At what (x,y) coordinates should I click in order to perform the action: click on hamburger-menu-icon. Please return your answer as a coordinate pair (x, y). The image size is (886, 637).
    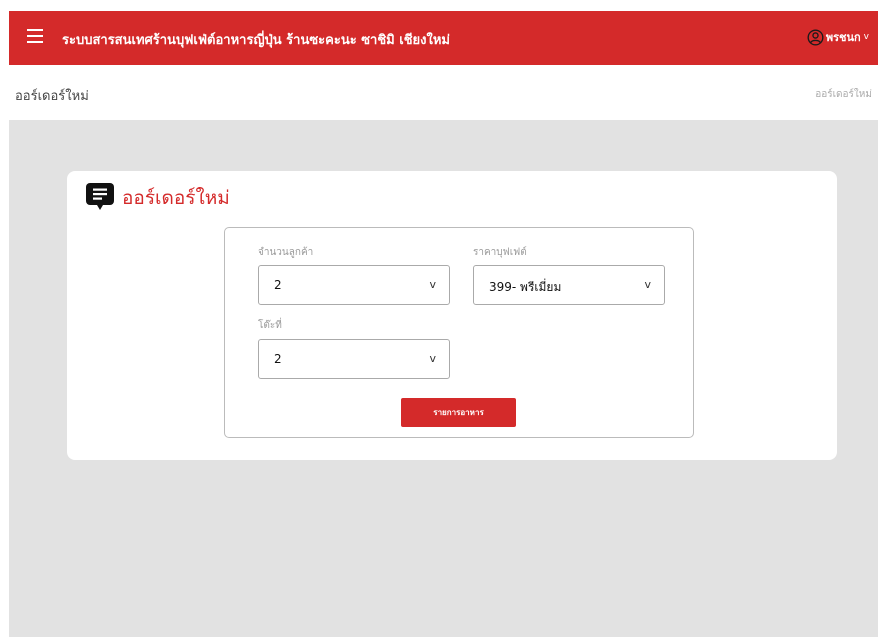
    Looking at the image, I should click on (35, 36).